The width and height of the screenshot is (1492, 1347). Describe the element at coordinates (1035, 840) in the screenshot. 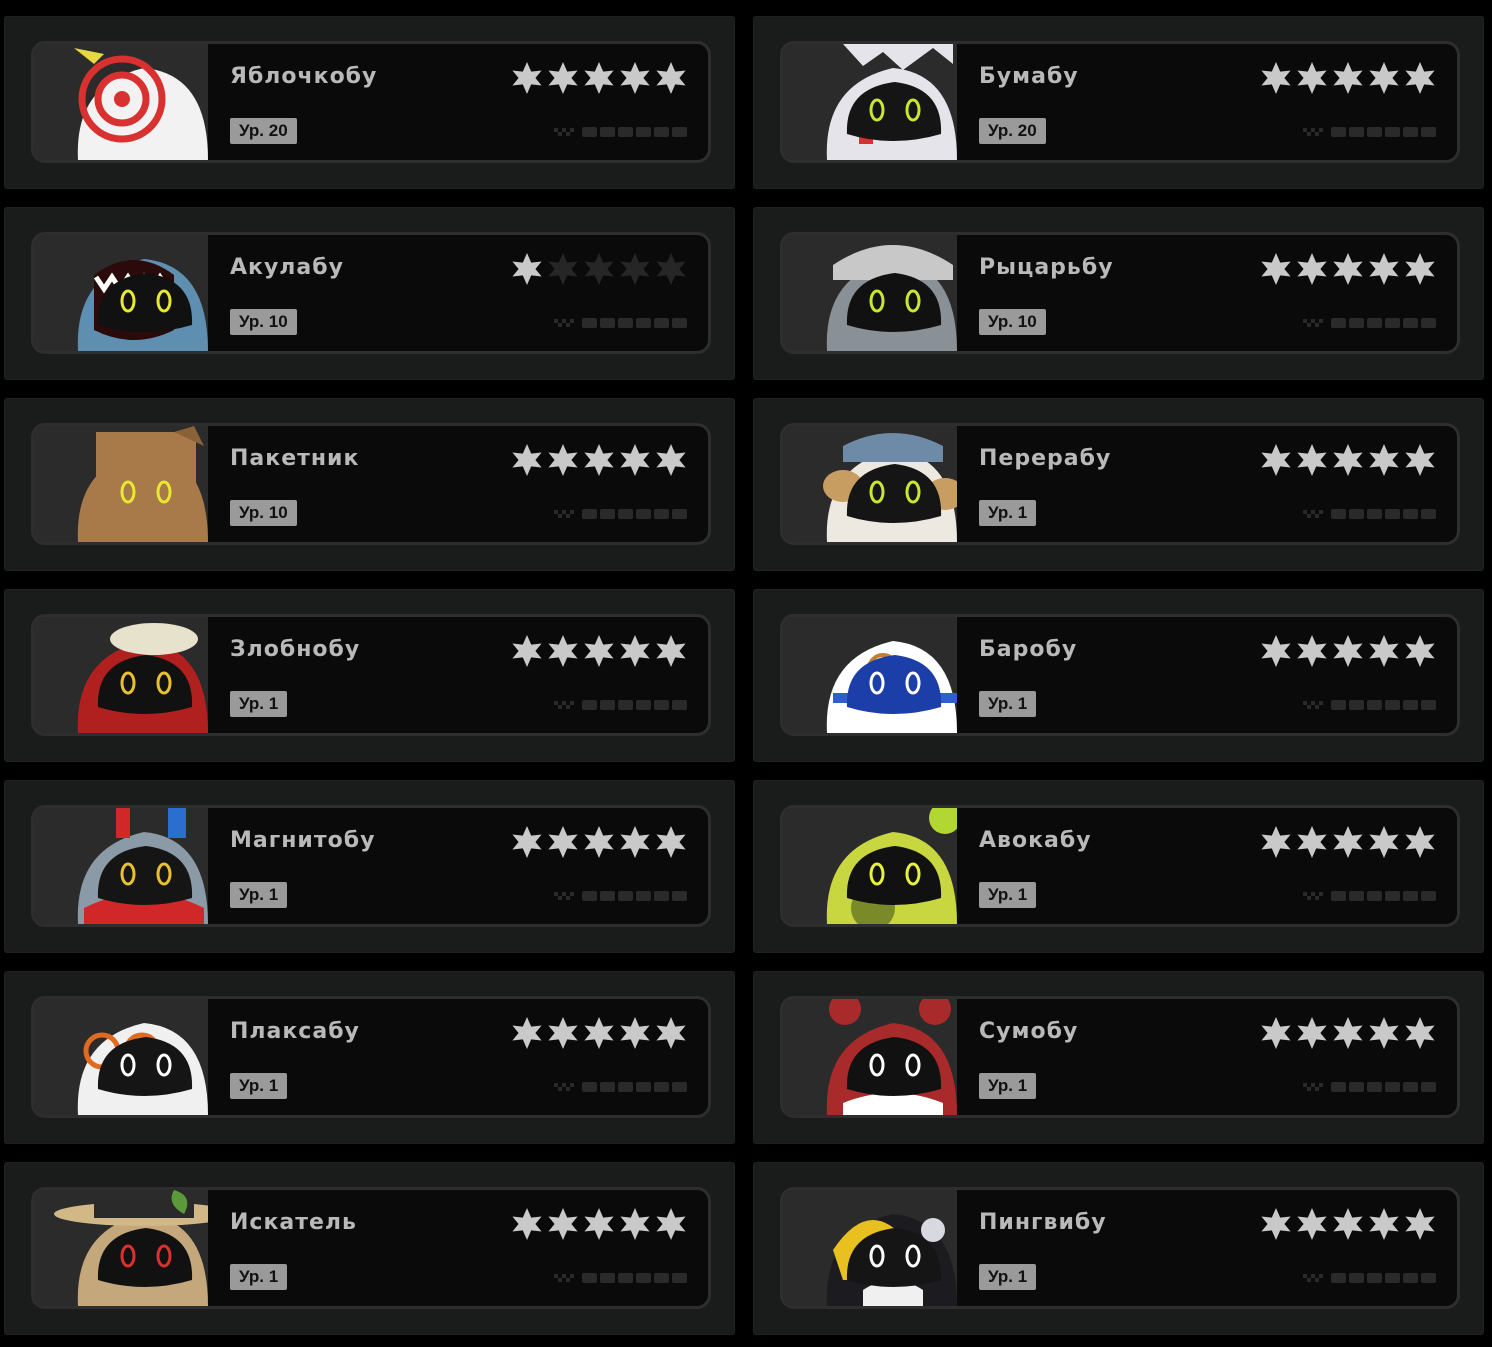

I see `character-name: Авокабу` at that location.